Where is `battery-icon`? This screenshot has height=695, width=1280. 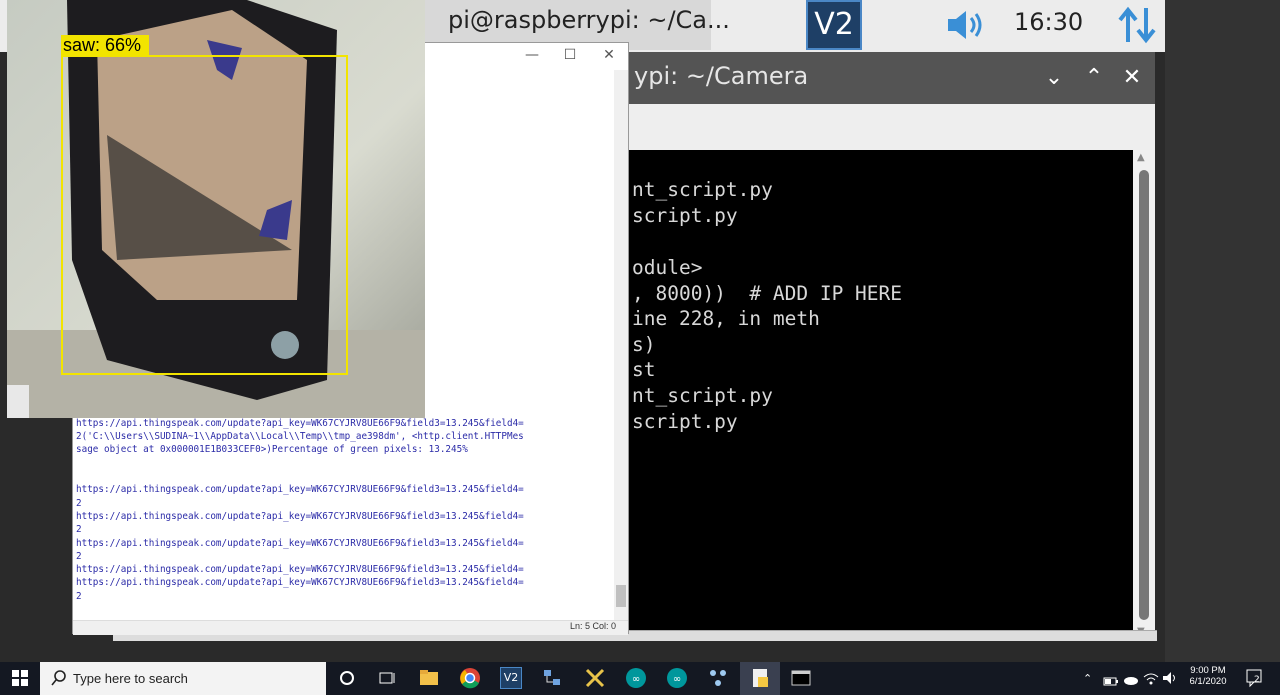
battery-icon is located at coordinates (1111, 681).